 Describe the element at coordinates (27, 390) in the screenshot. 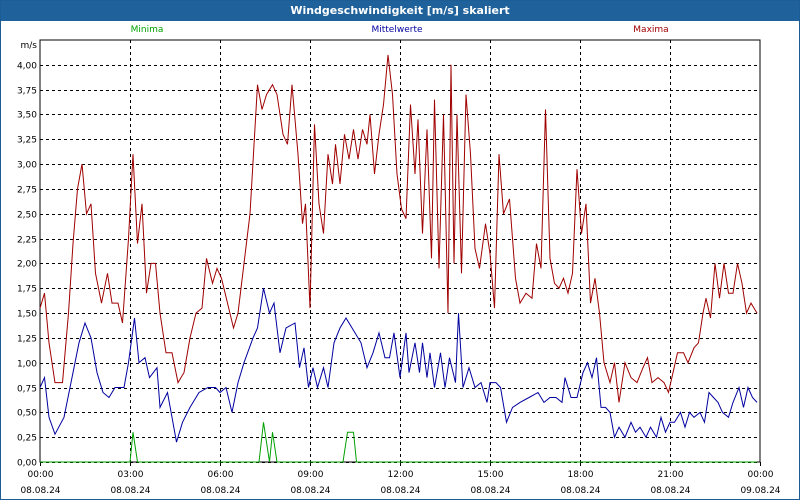

I see `y-tick-label: 0,75` at that location.